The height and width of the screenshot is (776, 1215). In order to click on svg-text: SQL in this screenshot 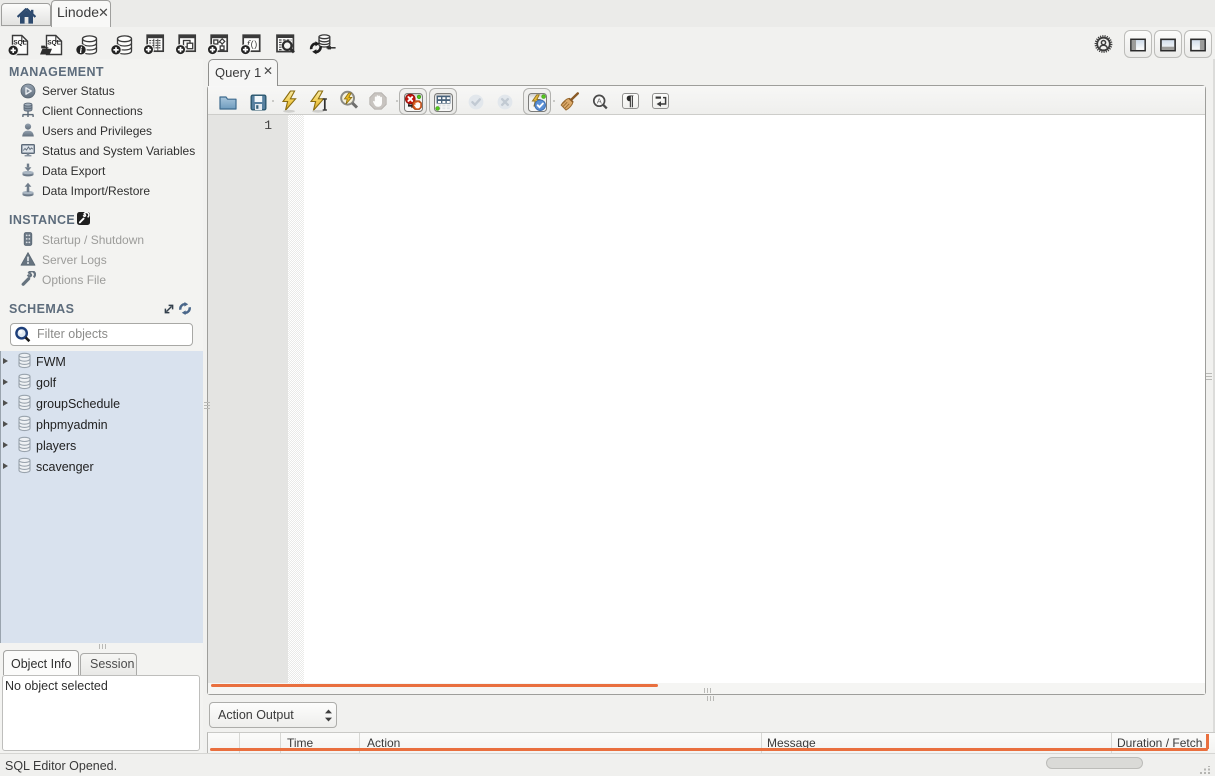, I will do `click(53, 42)`.